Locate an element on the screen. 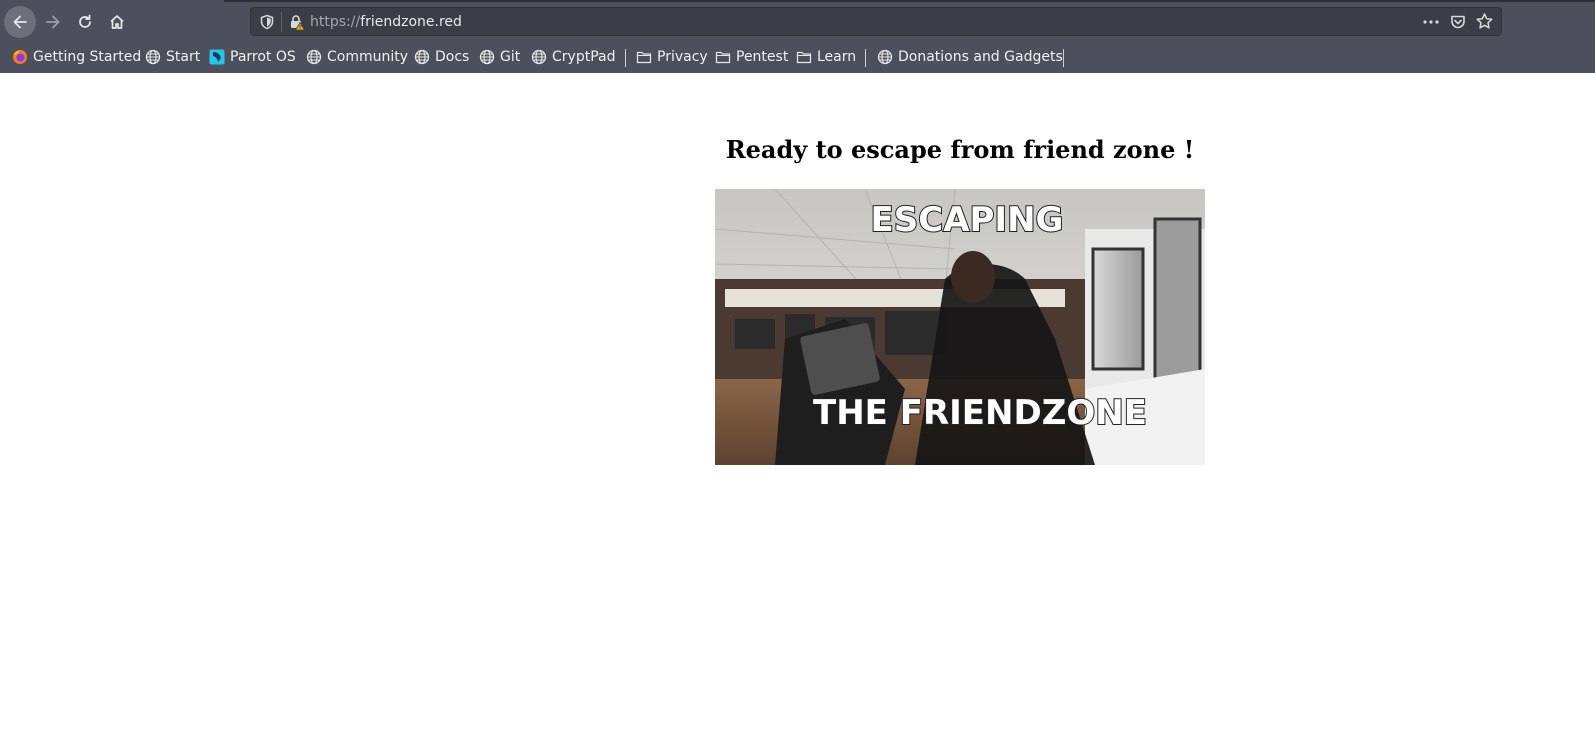  arrow-left-icon is located at coordinates (20, 22).